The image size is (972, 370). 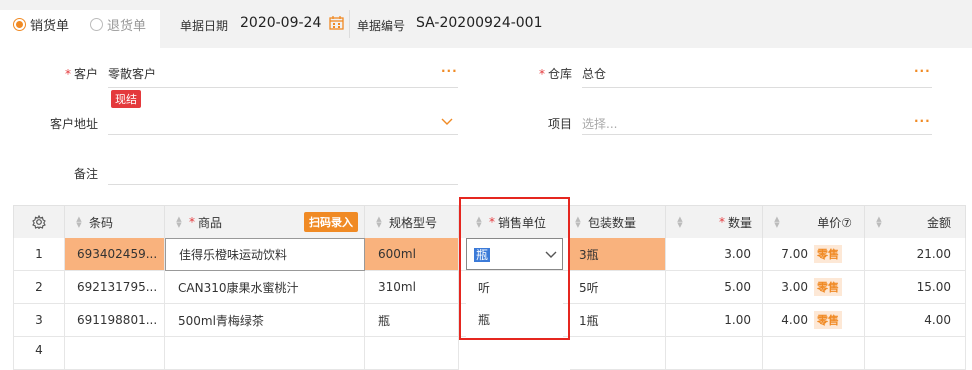 I want to click on warehouse-underline, so click(x=757, y=87).